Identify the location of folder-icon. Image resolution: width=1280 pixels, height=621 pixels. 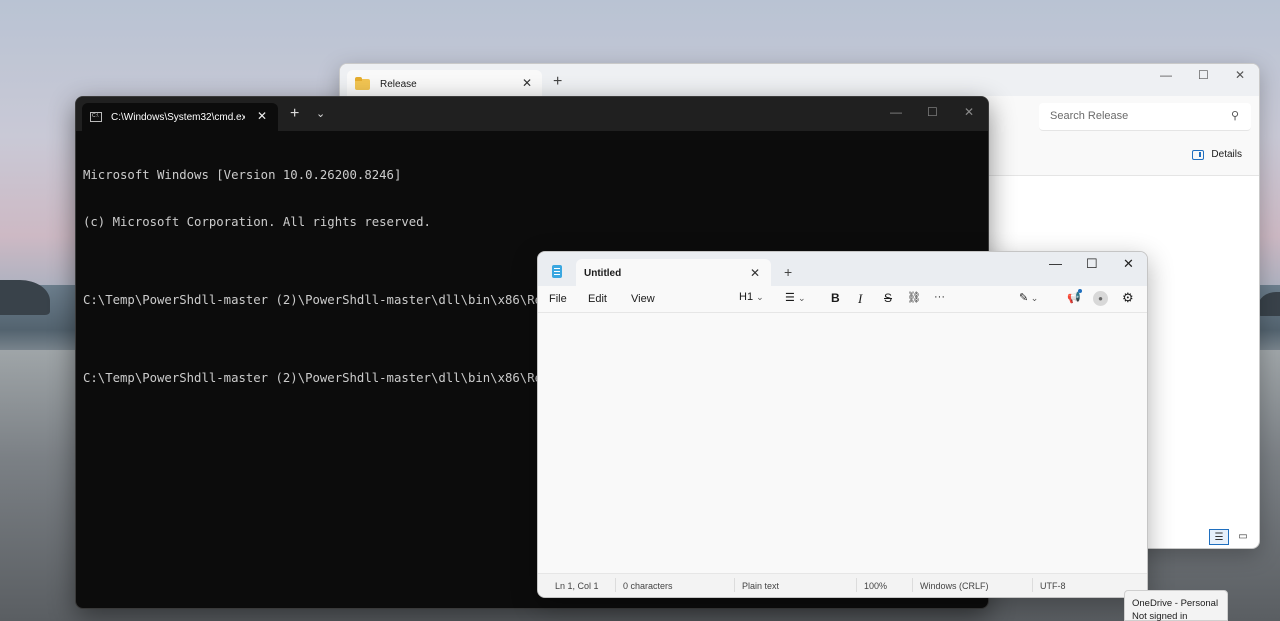
(362, 83).